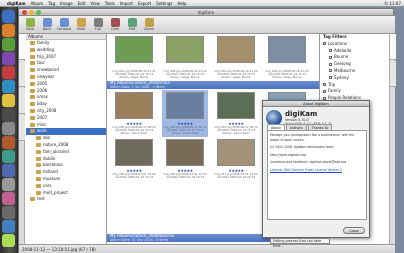 Image resolution: width=404 pixels, height=253 pixels. What do you see at coordinates (393, 74) in the screenshot?
I see `tab-properties` at bounding box center [393, 74].